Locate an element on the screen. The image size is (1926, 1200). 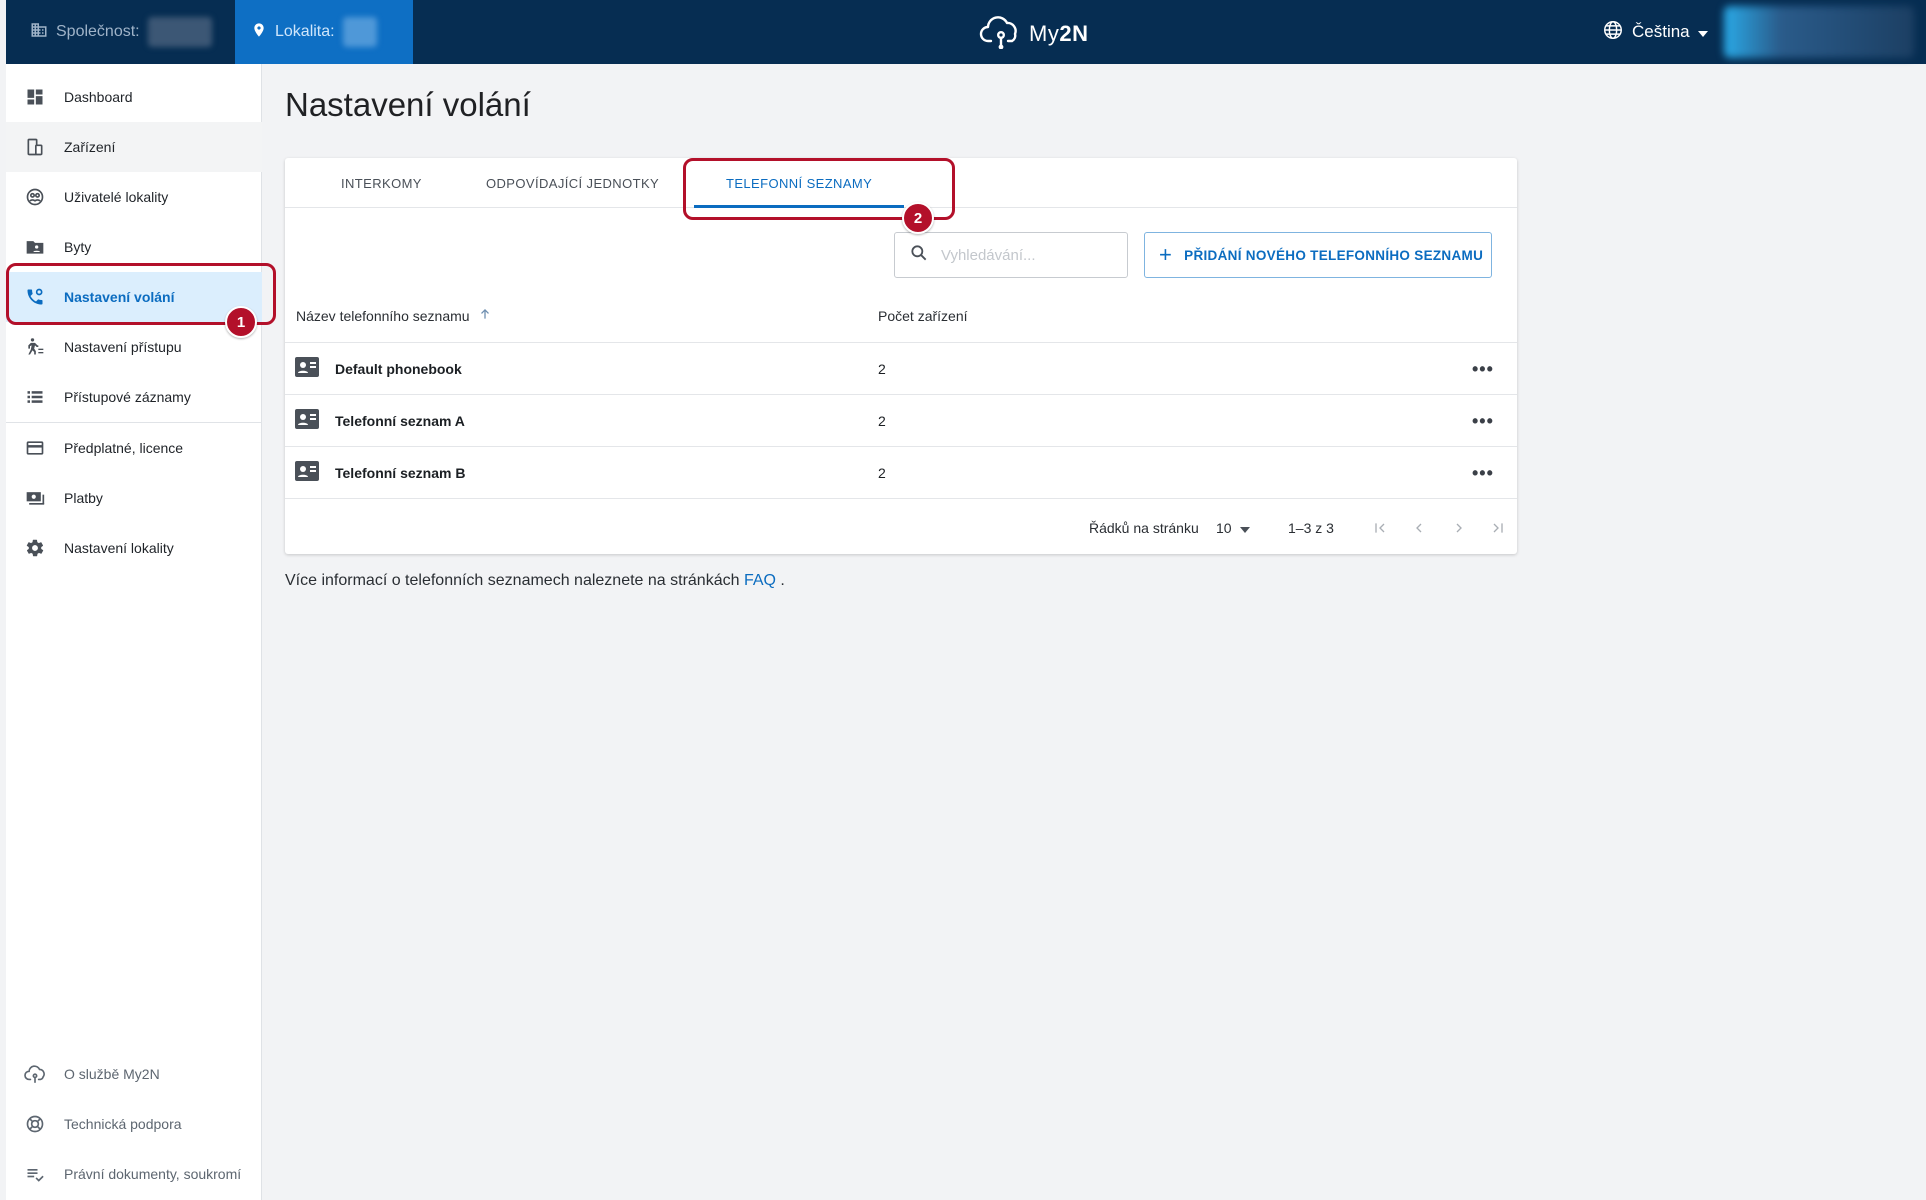
company-label: Společnost: is located at coordinates (98, 31).